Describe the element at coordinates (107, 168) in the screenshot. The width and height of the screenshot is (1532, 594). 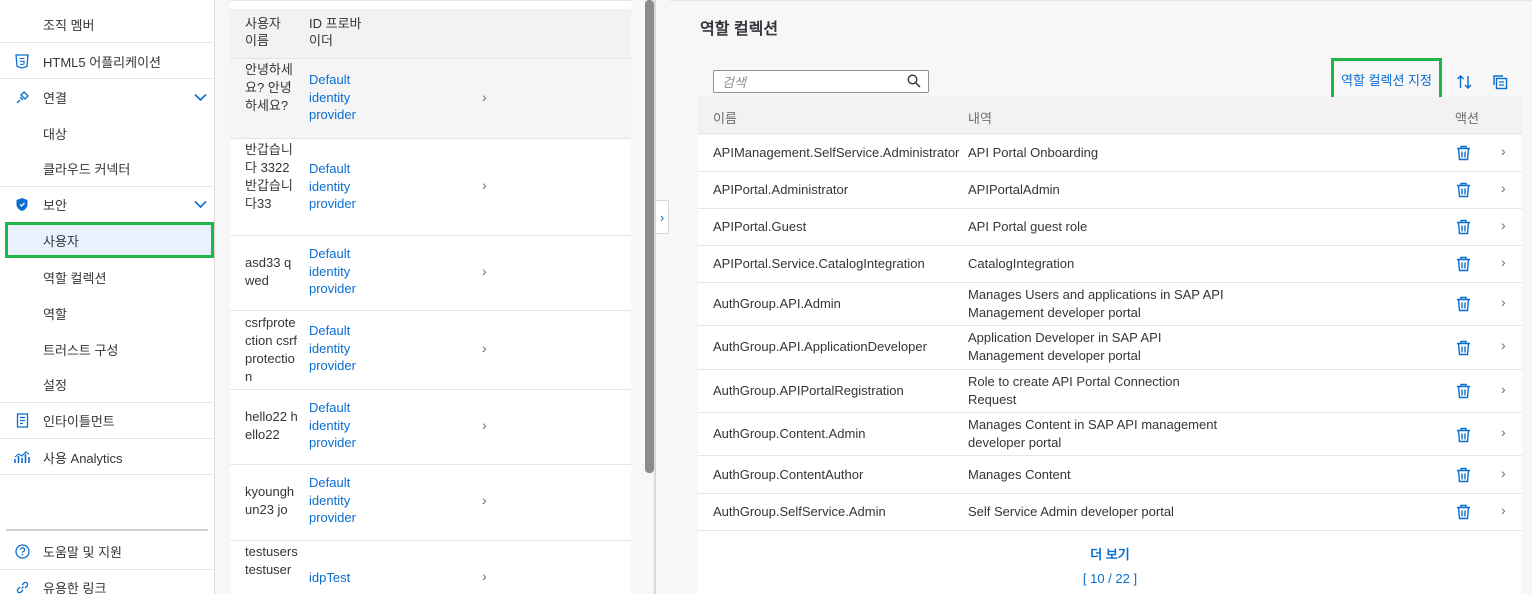
I see `nav-cloud-connectors: 클라우드 커넥터` at that location.